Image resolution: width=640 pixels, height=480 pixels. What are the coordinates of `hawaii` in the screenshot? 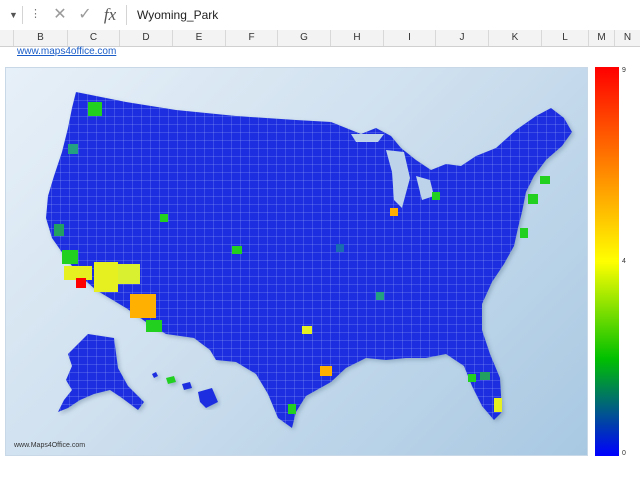 It's located at (185, 390).